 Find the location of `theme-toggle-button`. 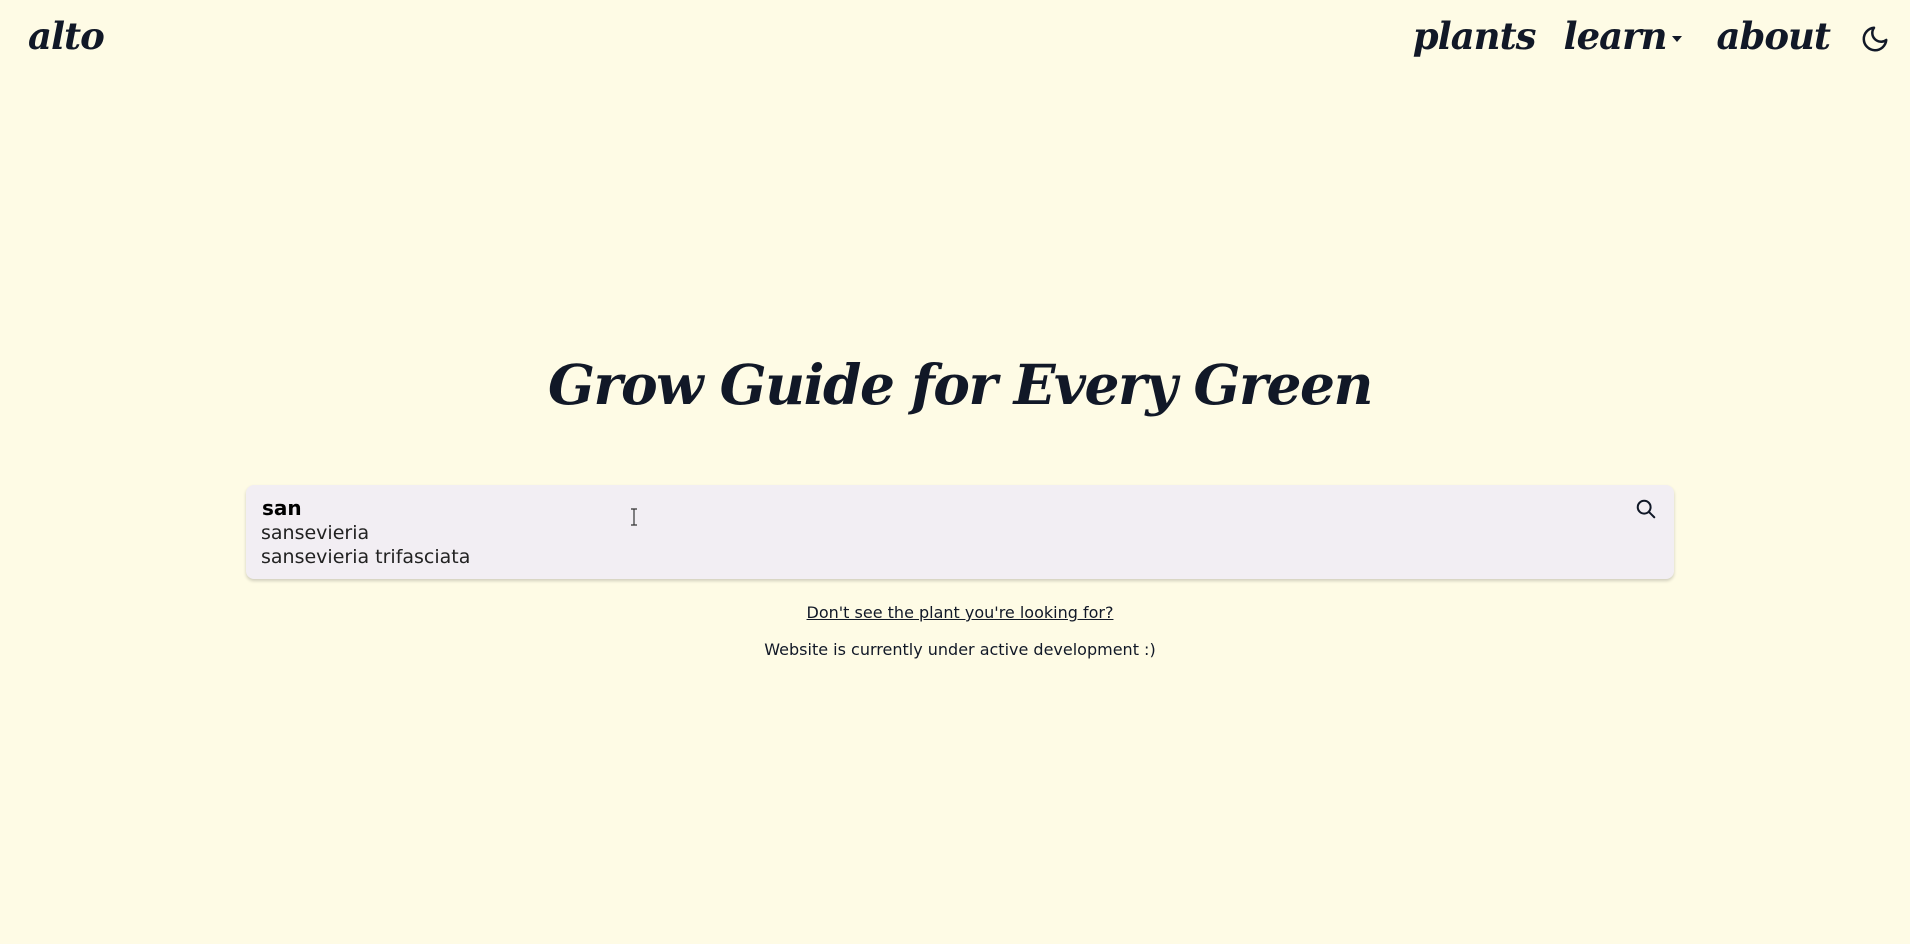

theme-toggle-button is located at coordinates (1875, 39).